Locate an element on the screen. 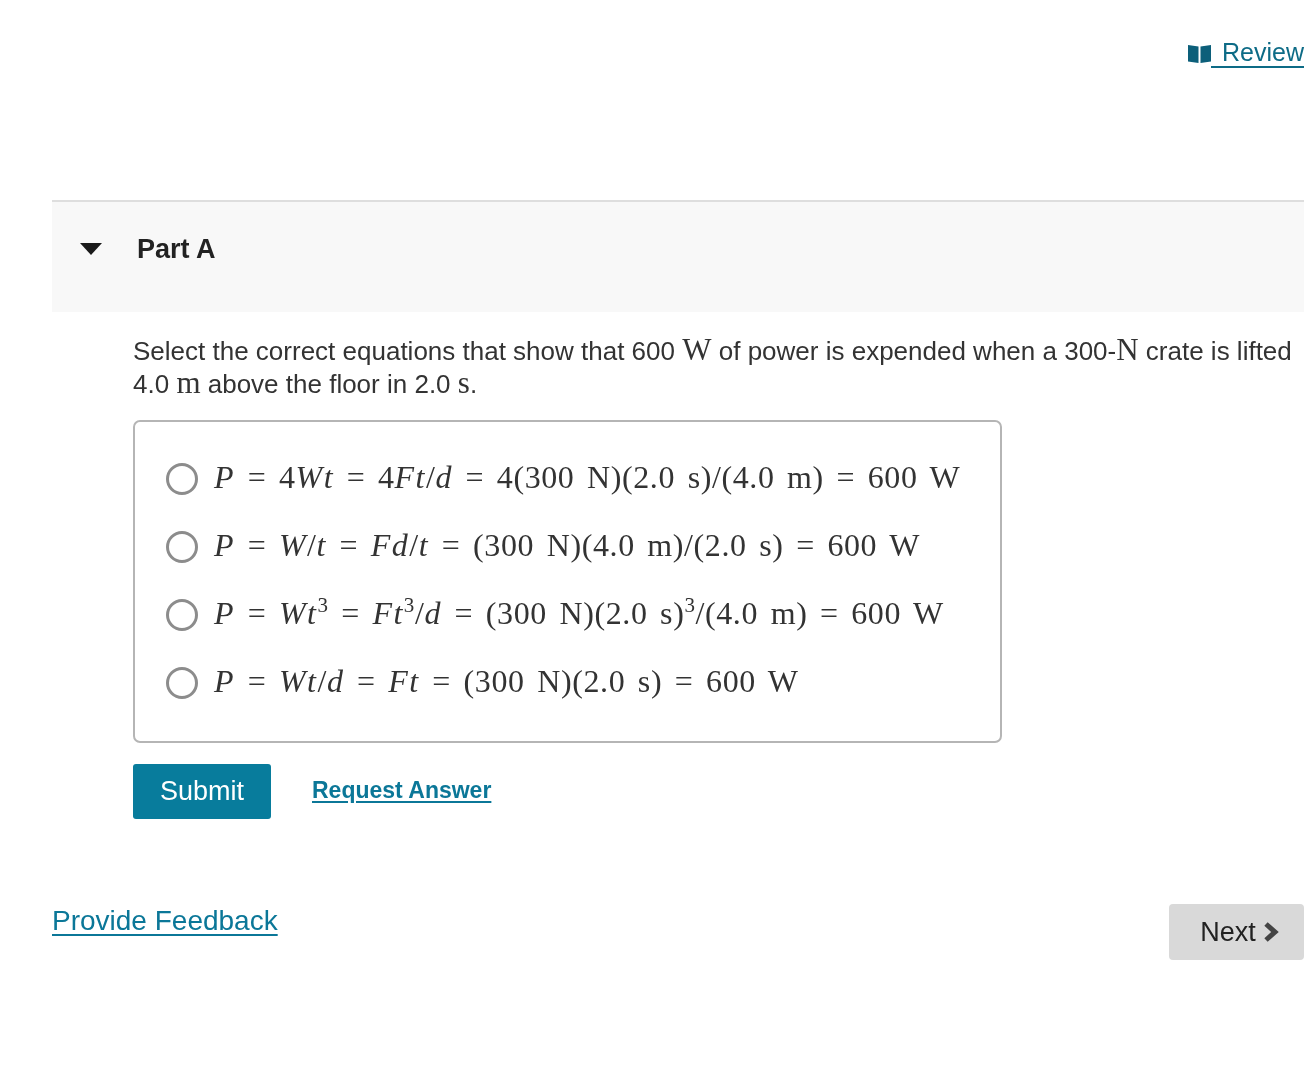 This screenshot has width=1308, height=1075. provide-feedback-link: Provide Feedback is located at coordinates (165, 921).